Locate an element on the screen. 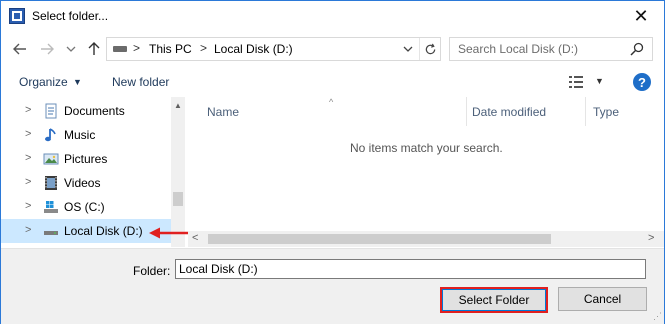 This screenshot has width=665, height=324. music-icon is located at coordinates (50, 135).